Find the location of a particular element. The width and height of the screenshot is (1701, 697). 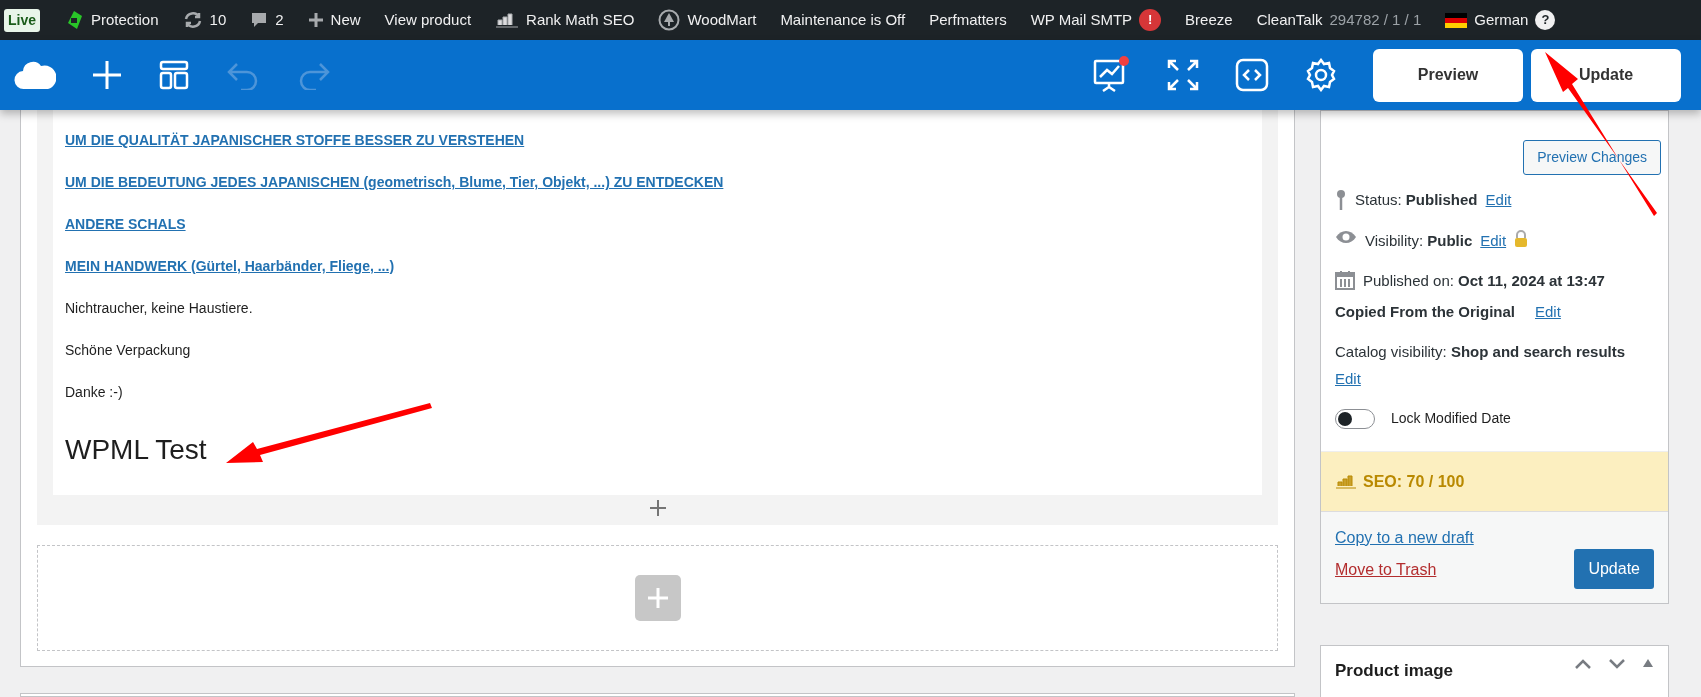

help-icon: ? is located at coordinates (1545, 20).